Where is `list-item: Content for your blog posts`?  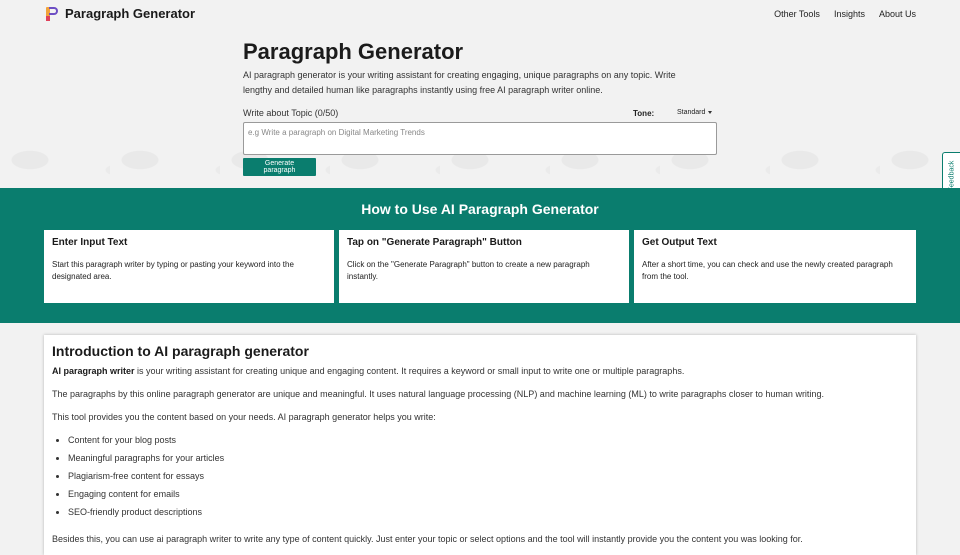
list-item: Content for your blog posts is located at coordinates (488, 440).